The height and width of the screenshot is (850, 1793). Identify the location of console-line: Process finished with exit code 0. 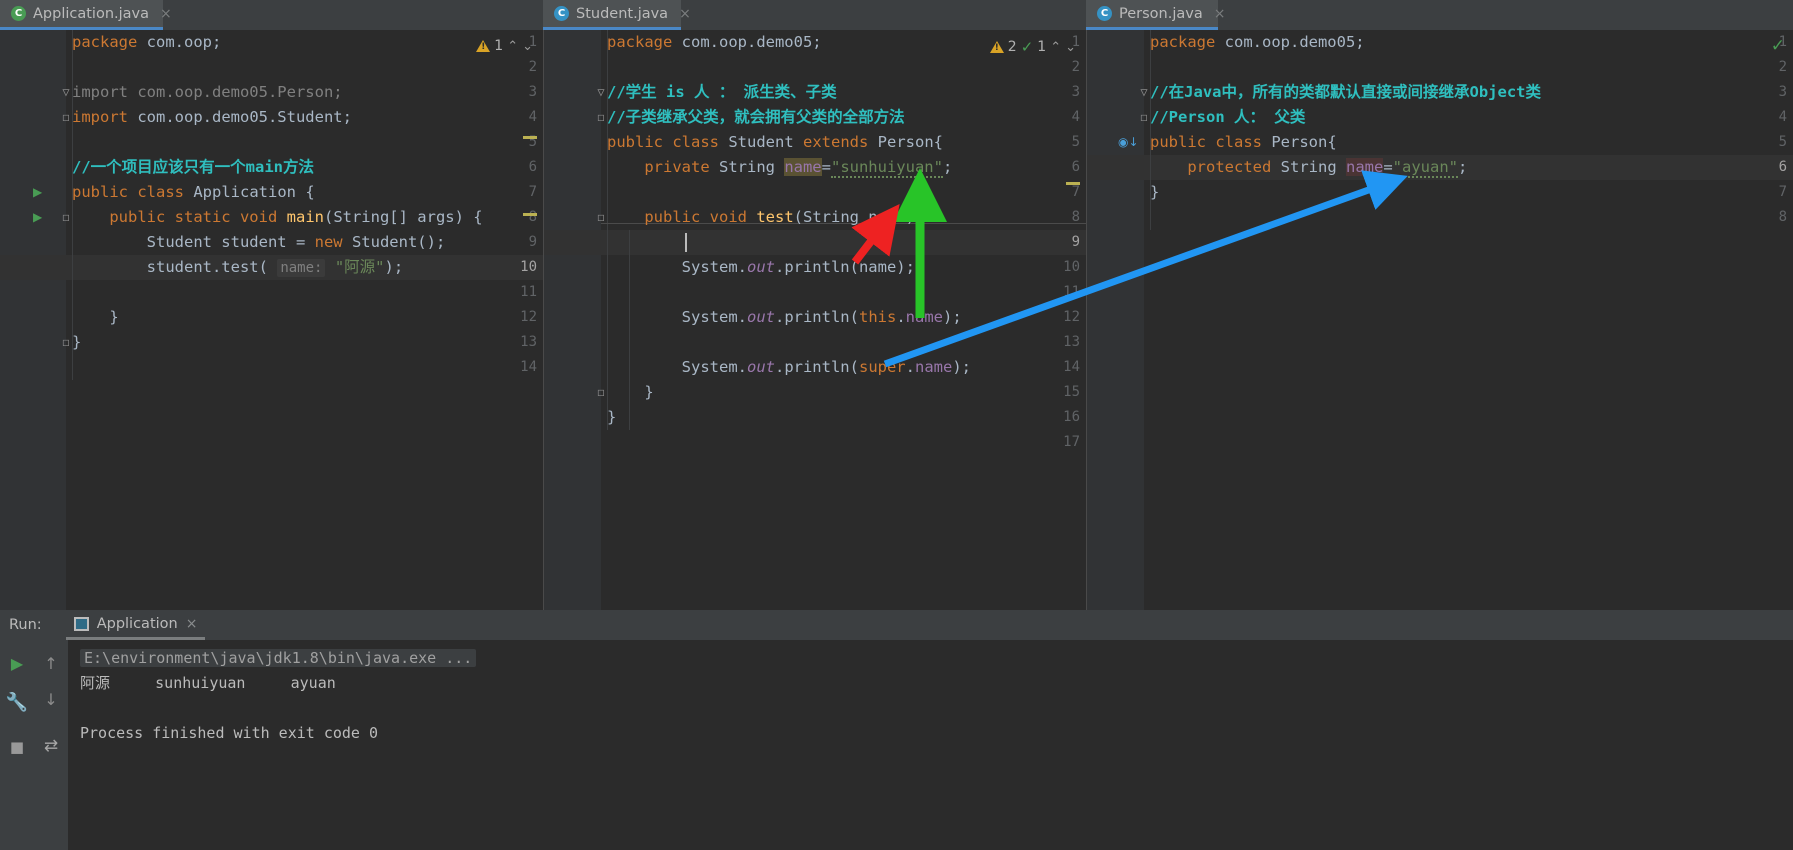
(229, 733).